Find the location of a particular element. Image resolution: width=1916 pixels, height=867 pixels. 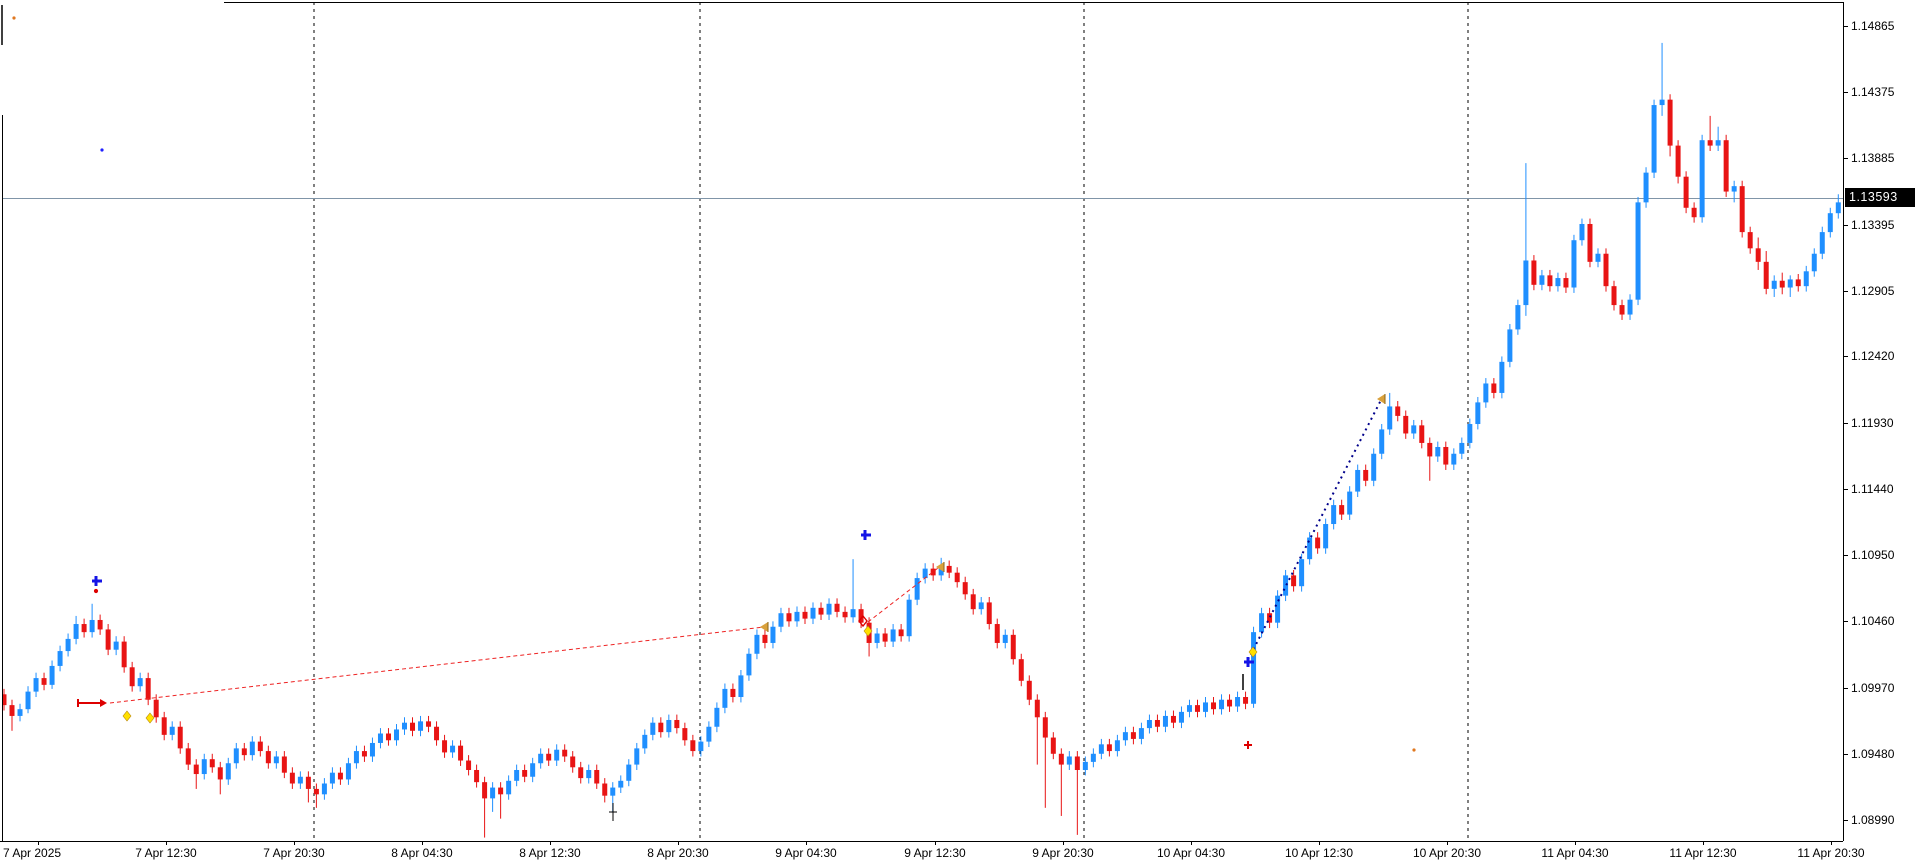

yellow-diamond-marker is located at coordinates (150, 718).